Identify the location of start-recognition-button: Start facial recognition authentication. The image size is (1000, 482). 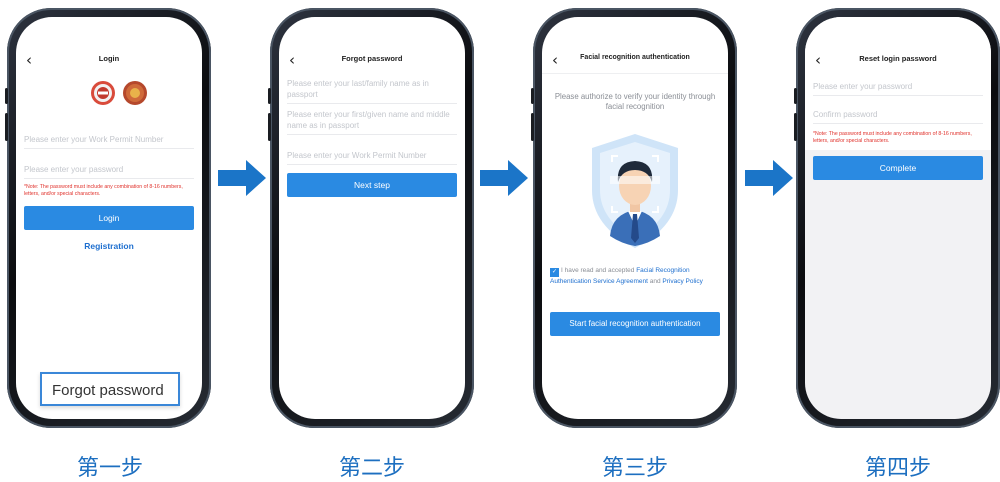
(635, 324).